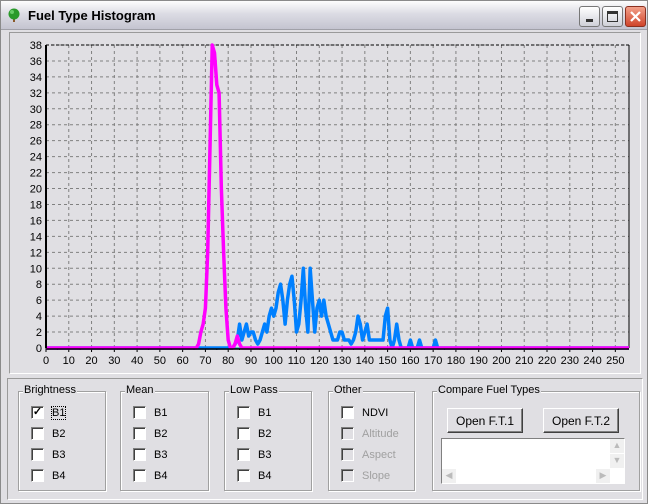  What do you see at coordinates (14, 15) in the screenshot?
I see `tree-icon` at bounding box center [14, 15].